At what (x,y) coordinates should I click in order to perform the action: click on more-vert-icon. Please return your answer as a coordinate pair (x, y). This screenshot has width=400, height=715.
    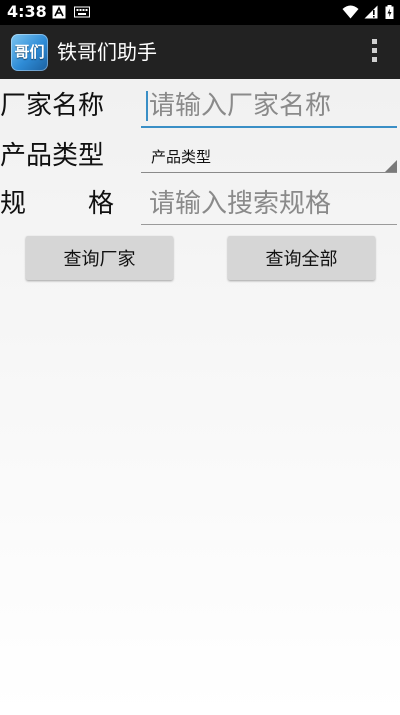
    Looking at the image, I should click on (374, 52).